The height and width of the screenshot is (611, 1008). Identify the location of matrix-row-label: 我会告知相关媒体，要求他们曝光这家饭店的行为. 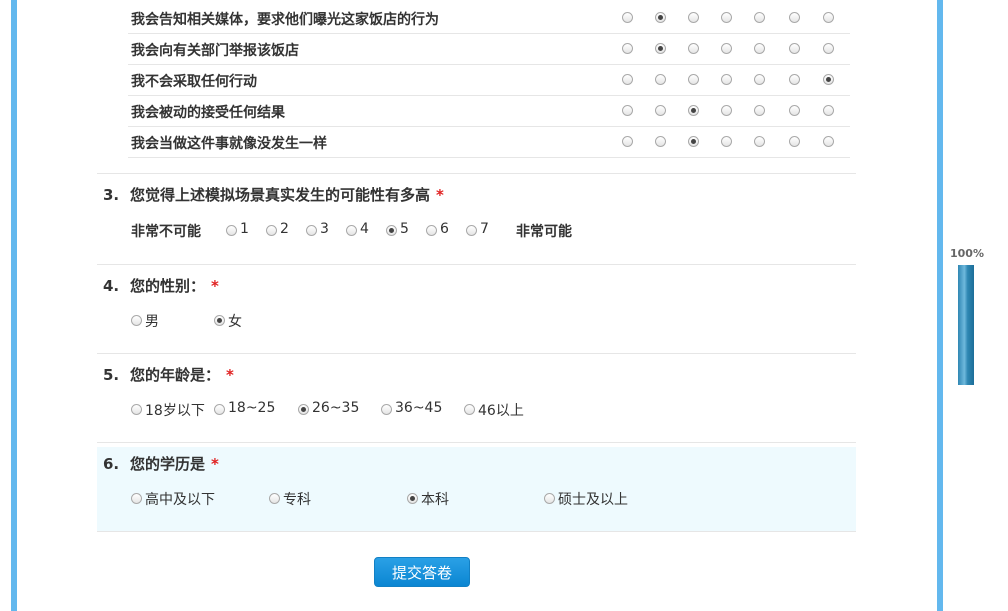
(285, 20).